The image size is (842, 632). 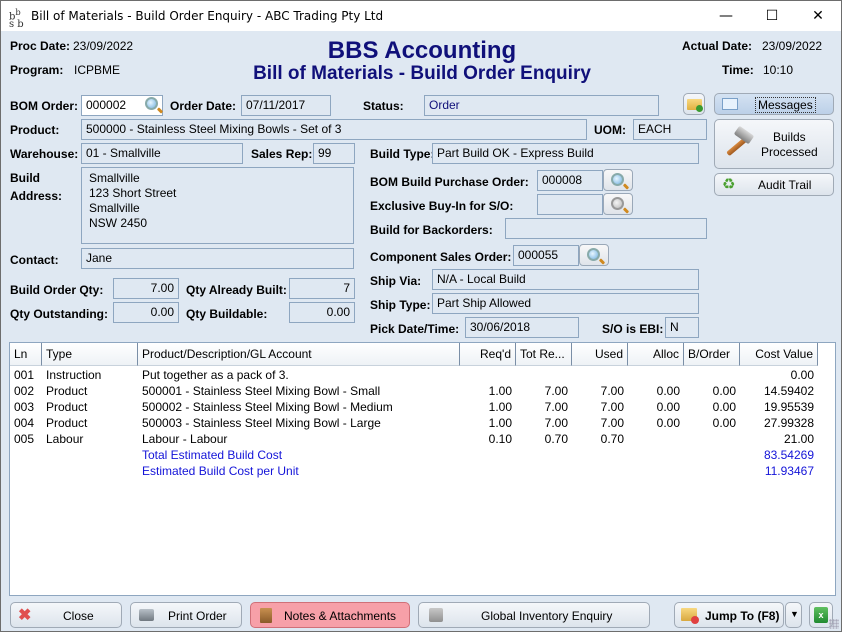 I want to click on search-icon-disabled, so click(x=617, y=203).